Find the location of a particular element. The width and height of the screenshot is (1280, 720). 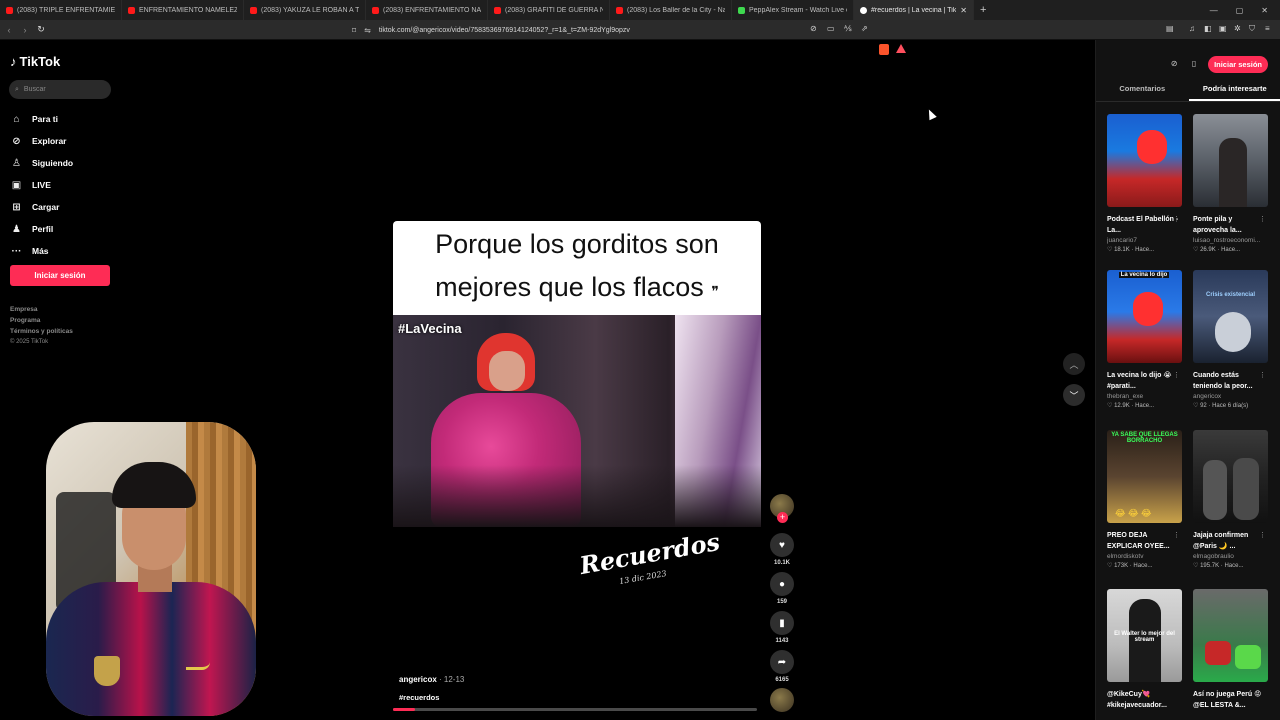

tab-podria-interesarte: Podría interesarte is located at coordinates (1234, 91).